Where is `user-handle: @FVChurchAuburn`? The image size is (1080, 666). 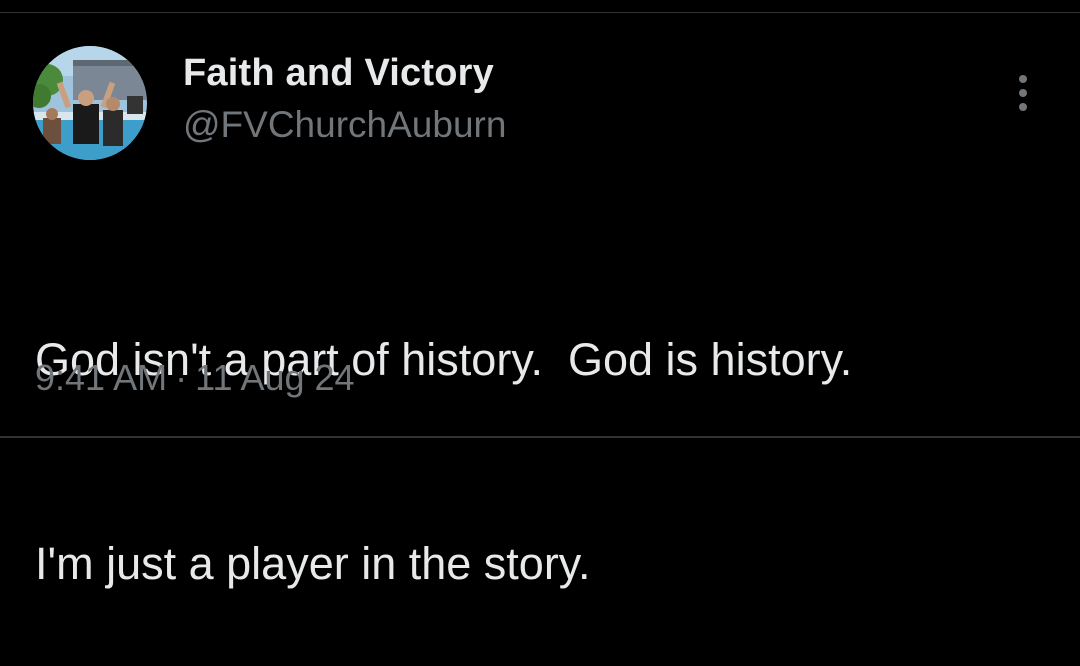 user-handle: @FVChurchAuburn is located at coordinates (344, 125).